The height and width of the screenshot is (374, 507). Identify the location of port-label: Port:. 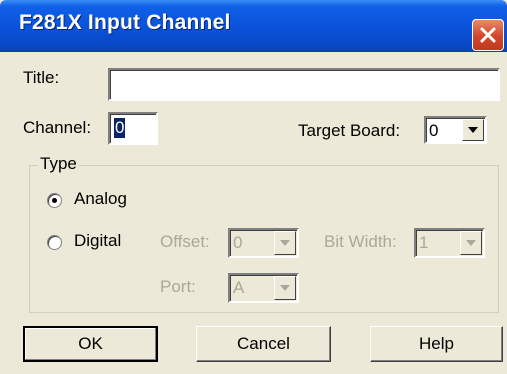
(178, 286).